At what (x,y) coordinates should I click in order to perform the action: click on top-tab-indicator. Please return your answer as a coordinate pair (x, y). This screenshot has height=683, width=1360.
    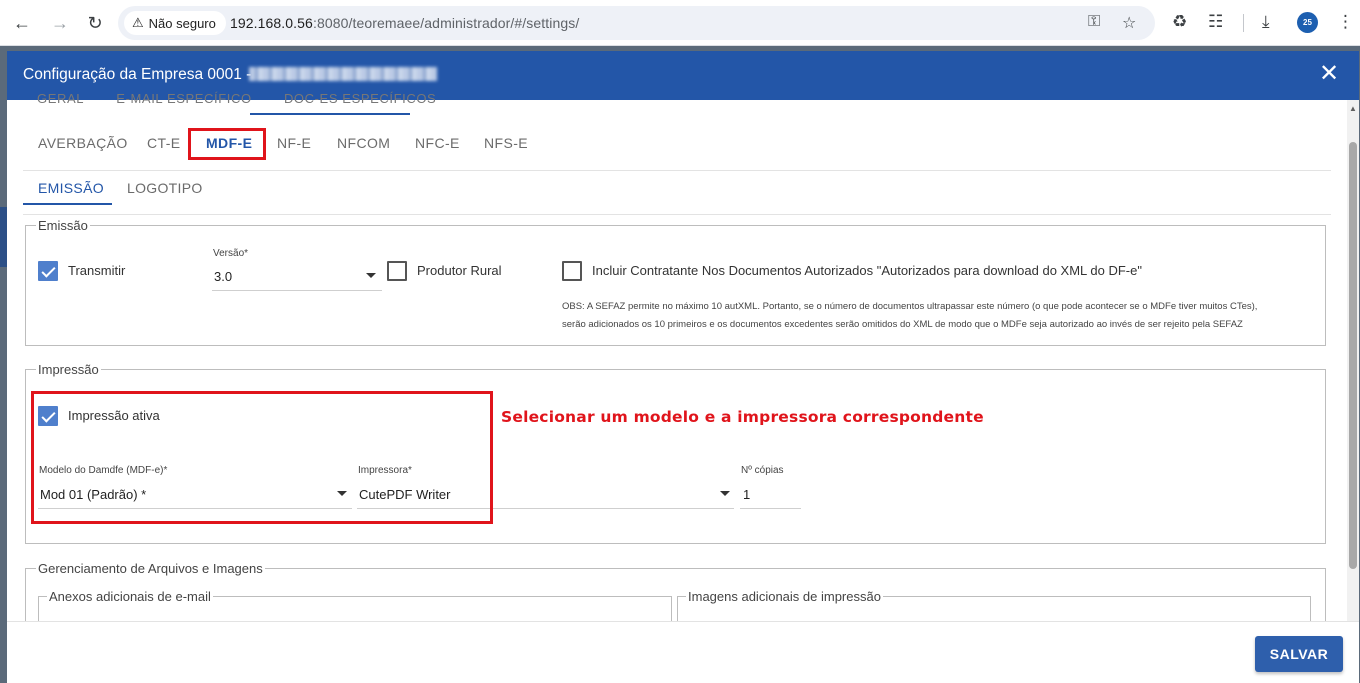
    Looking at the image, I should click on (330, 114).